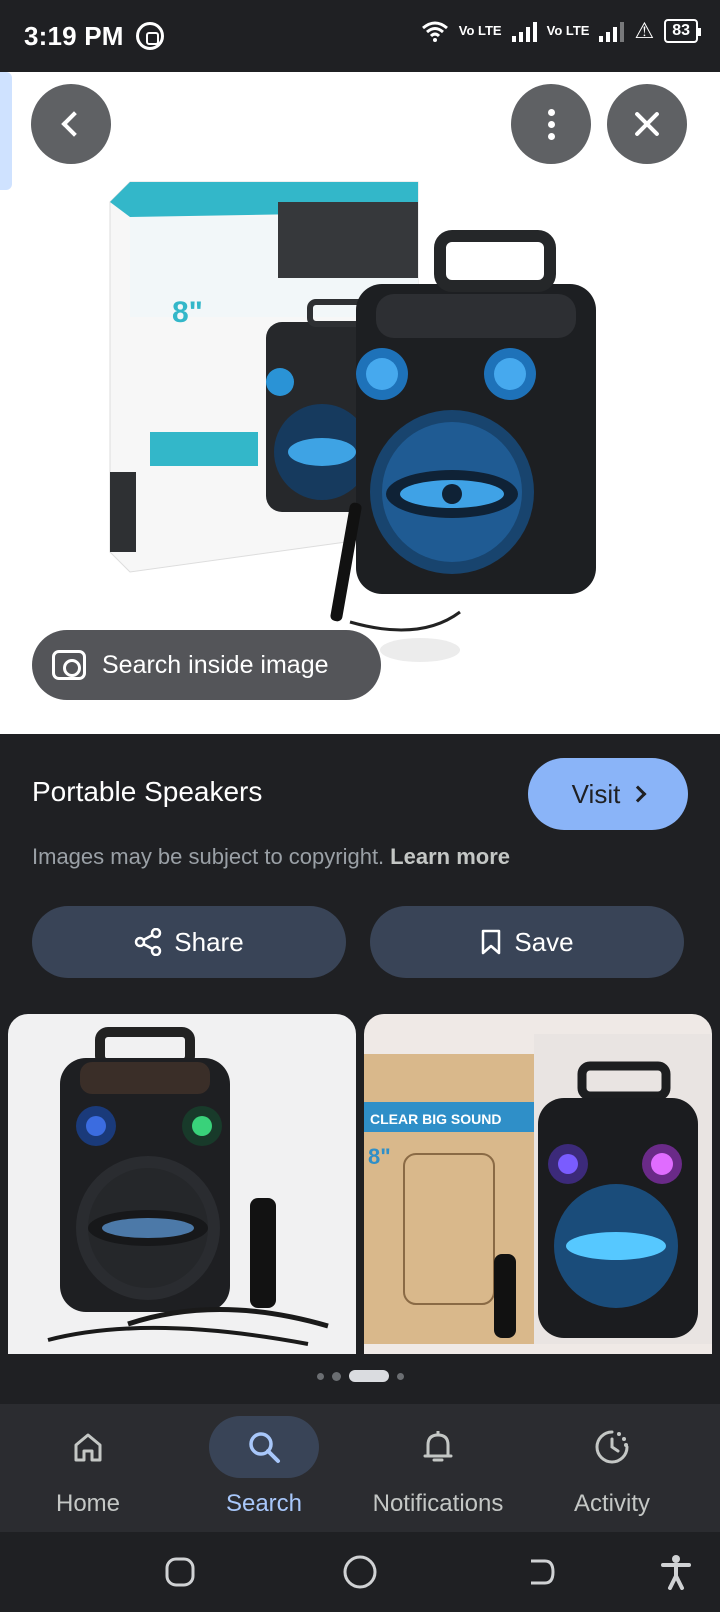  What do you see at coordinates (450, 856) in the screenshot?
I see `learn-more-link: Learn more` at bounding box center [450, 856].